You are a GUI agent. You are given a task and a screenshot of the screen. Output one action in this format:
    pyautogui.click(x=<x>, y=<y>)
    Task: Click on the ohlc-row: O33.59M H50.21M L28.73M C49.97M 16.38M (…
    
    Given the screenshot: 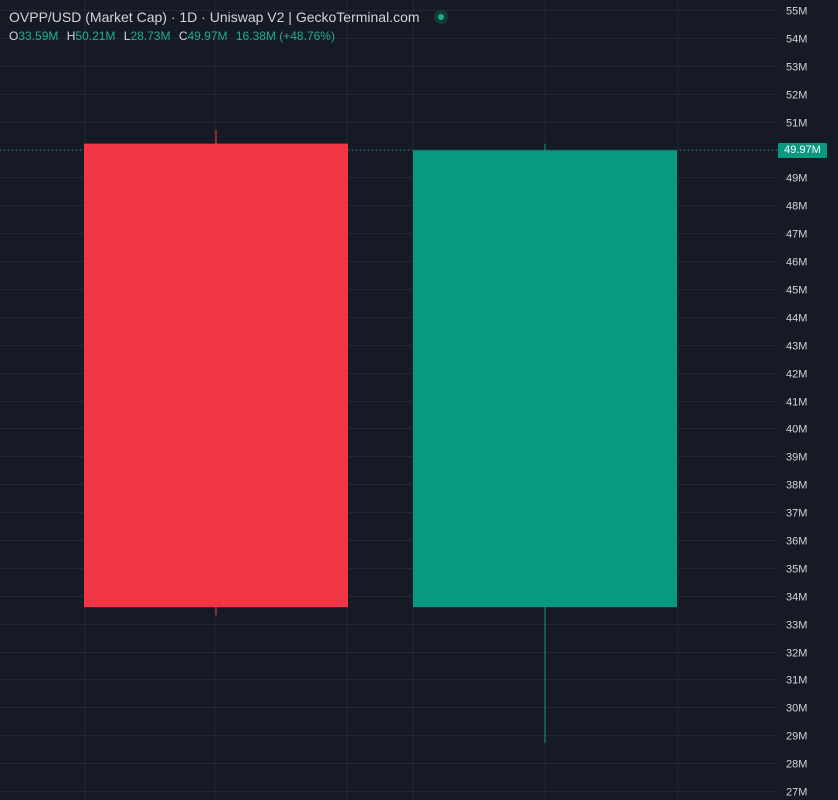 What is the action you would take?
    pyautogui.click(x=228, y=36)
    